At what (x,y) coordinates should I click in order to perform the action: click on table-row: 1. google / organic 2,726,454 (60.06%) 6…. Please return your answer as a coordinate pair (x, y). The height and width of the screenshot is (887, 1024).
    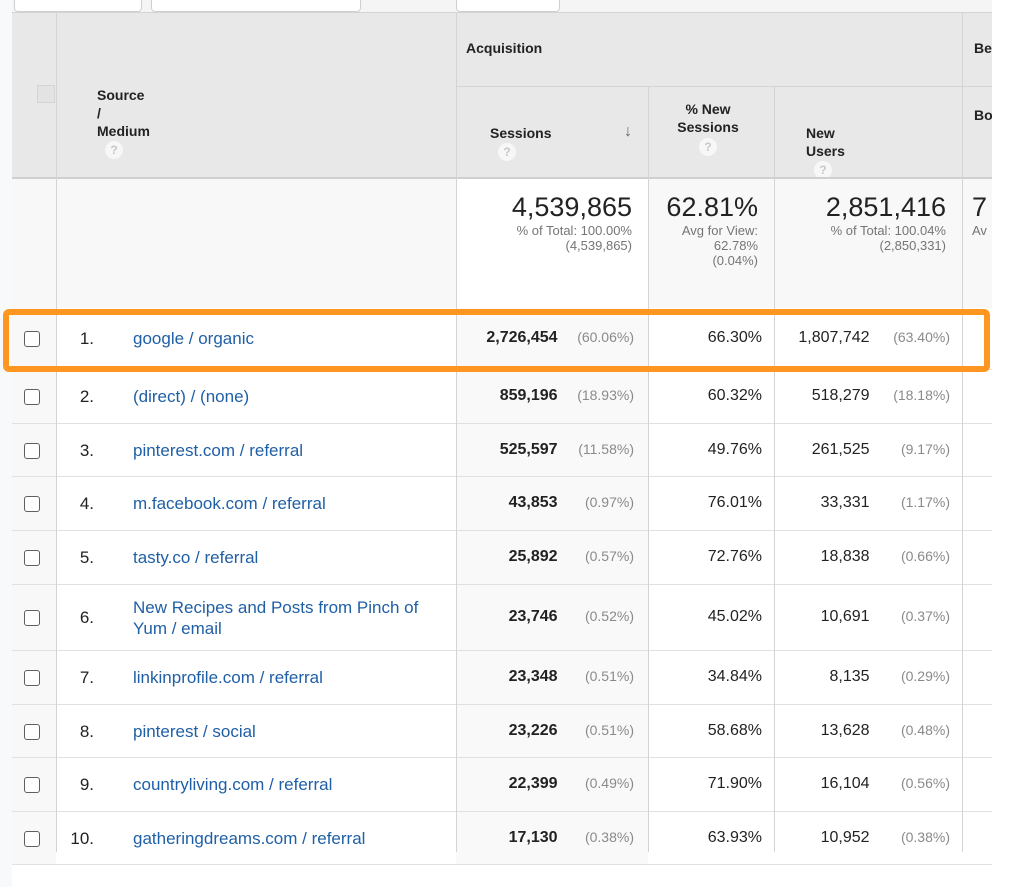
    Looking at the image, I should click on (502, 339).